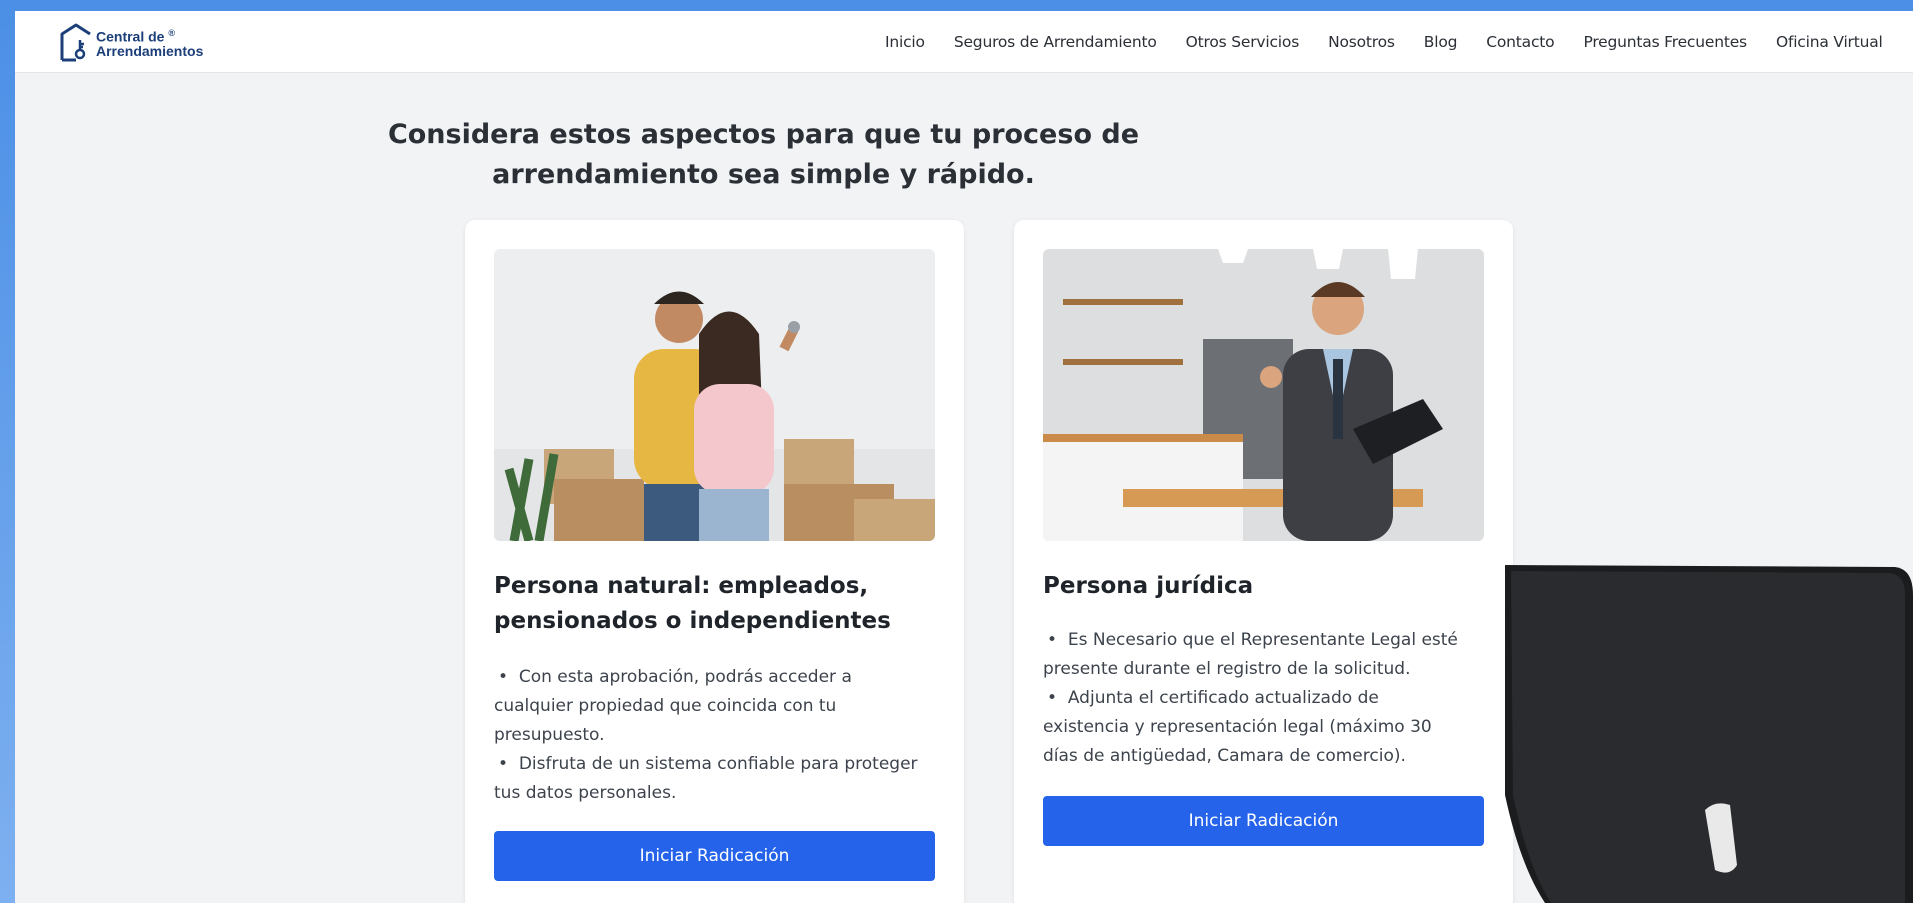 The image size is (1913, 903). I want to click on nav-inicio: Inicio, so click(905, 42).